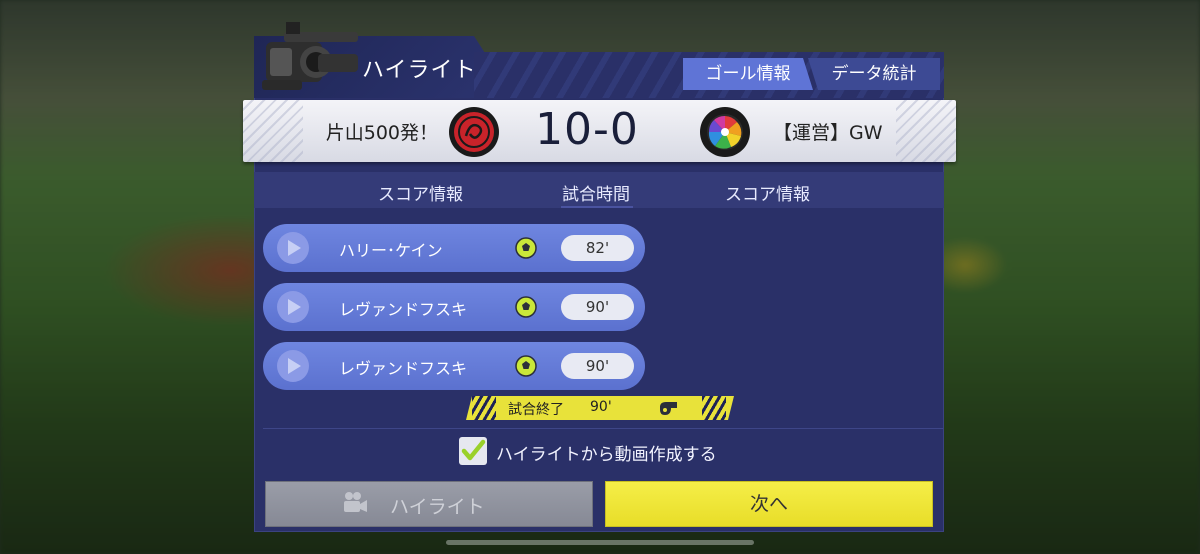  I want to click on pinwheel-emblem-icon, so click(725, 132).